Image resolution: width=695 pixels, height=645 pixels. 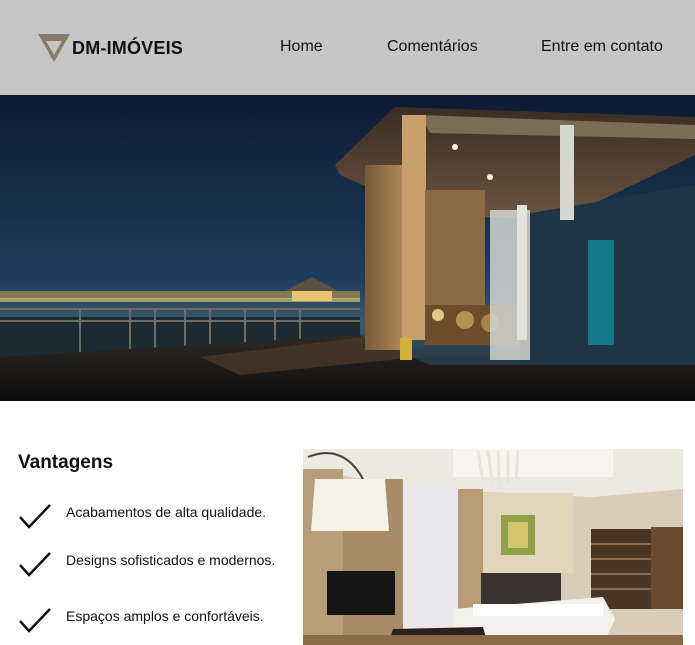 I want to click on nav-comments-link: Comentários, so click(x=432, y=47).